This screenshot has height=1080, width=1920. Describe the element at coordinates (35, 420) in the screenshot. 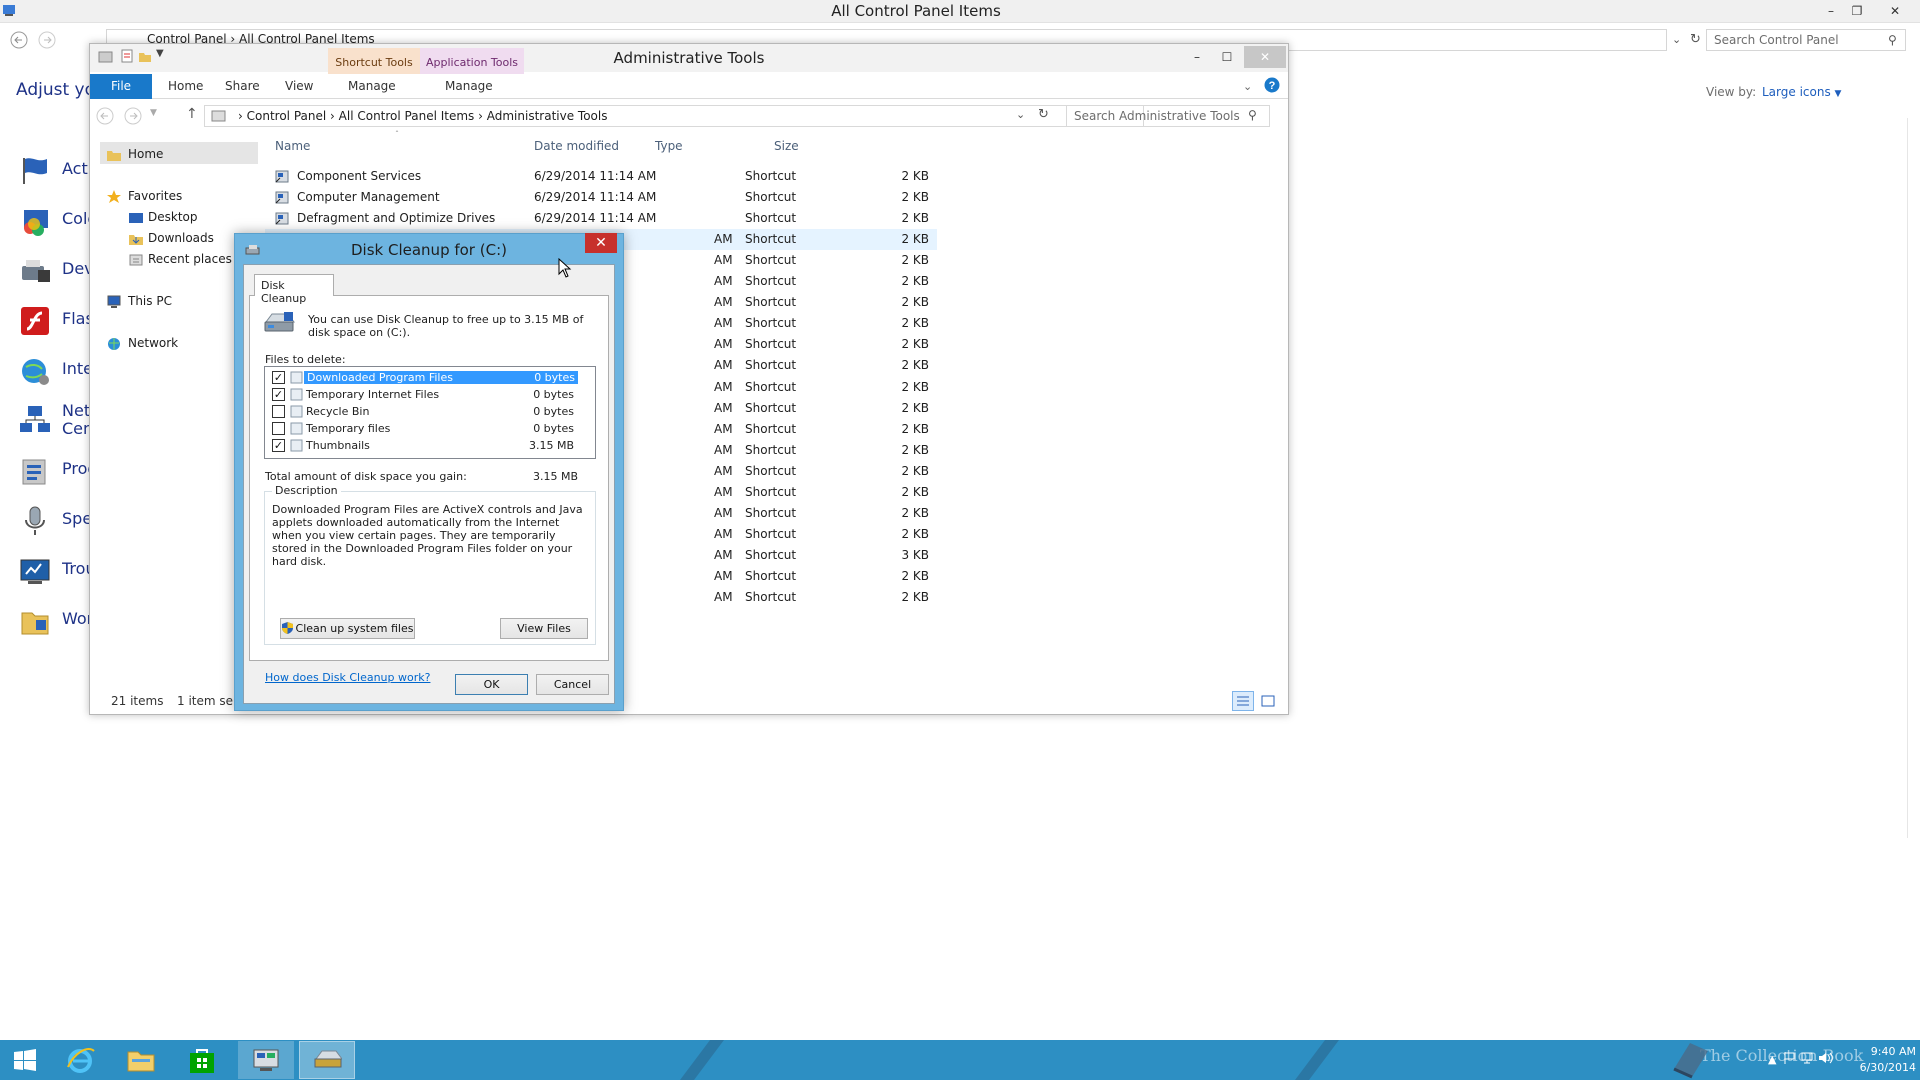

I see `network-center-icon` at that location.